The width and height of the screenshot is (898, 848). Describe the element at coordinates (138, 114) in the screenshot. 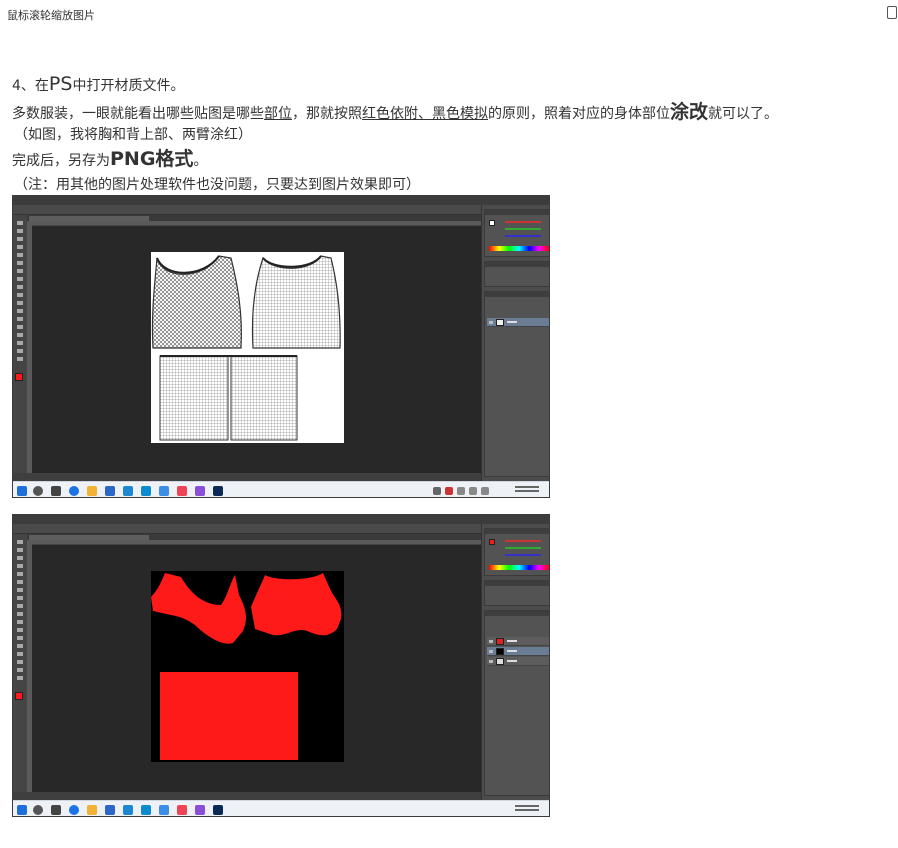

I see `para-text-a: 多数服装，一眼就能看出哪些贴图是哪些` at that location.